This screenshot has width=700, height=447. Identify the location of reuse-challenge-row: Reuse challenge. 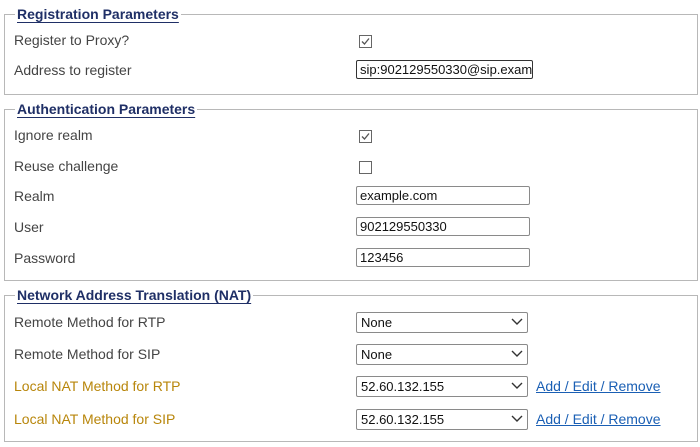
(351, 168).